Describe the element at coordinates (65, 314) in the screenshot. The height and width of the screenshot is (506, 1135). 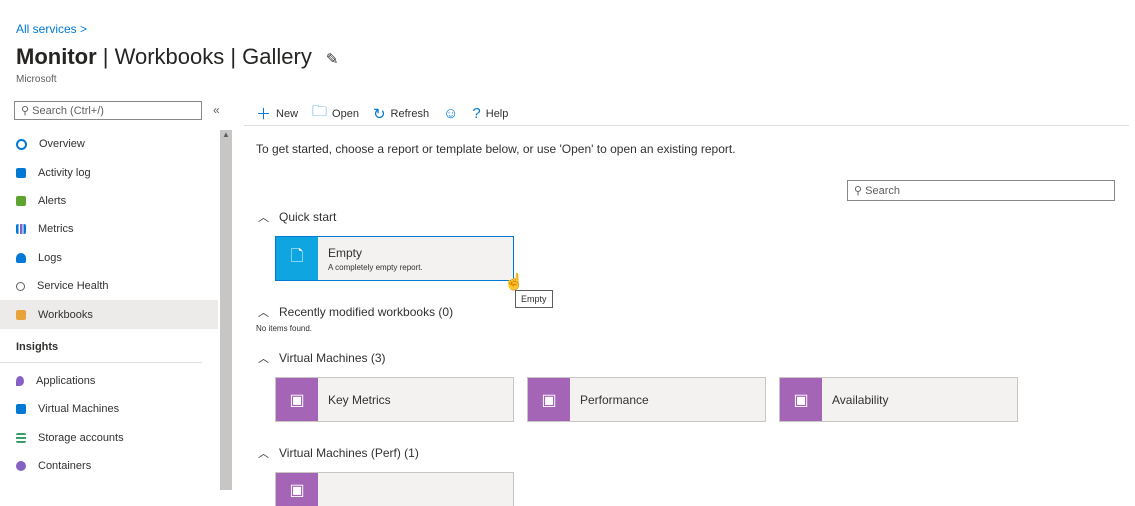
I see `sidebar-item-label: Workbooks` at that location.